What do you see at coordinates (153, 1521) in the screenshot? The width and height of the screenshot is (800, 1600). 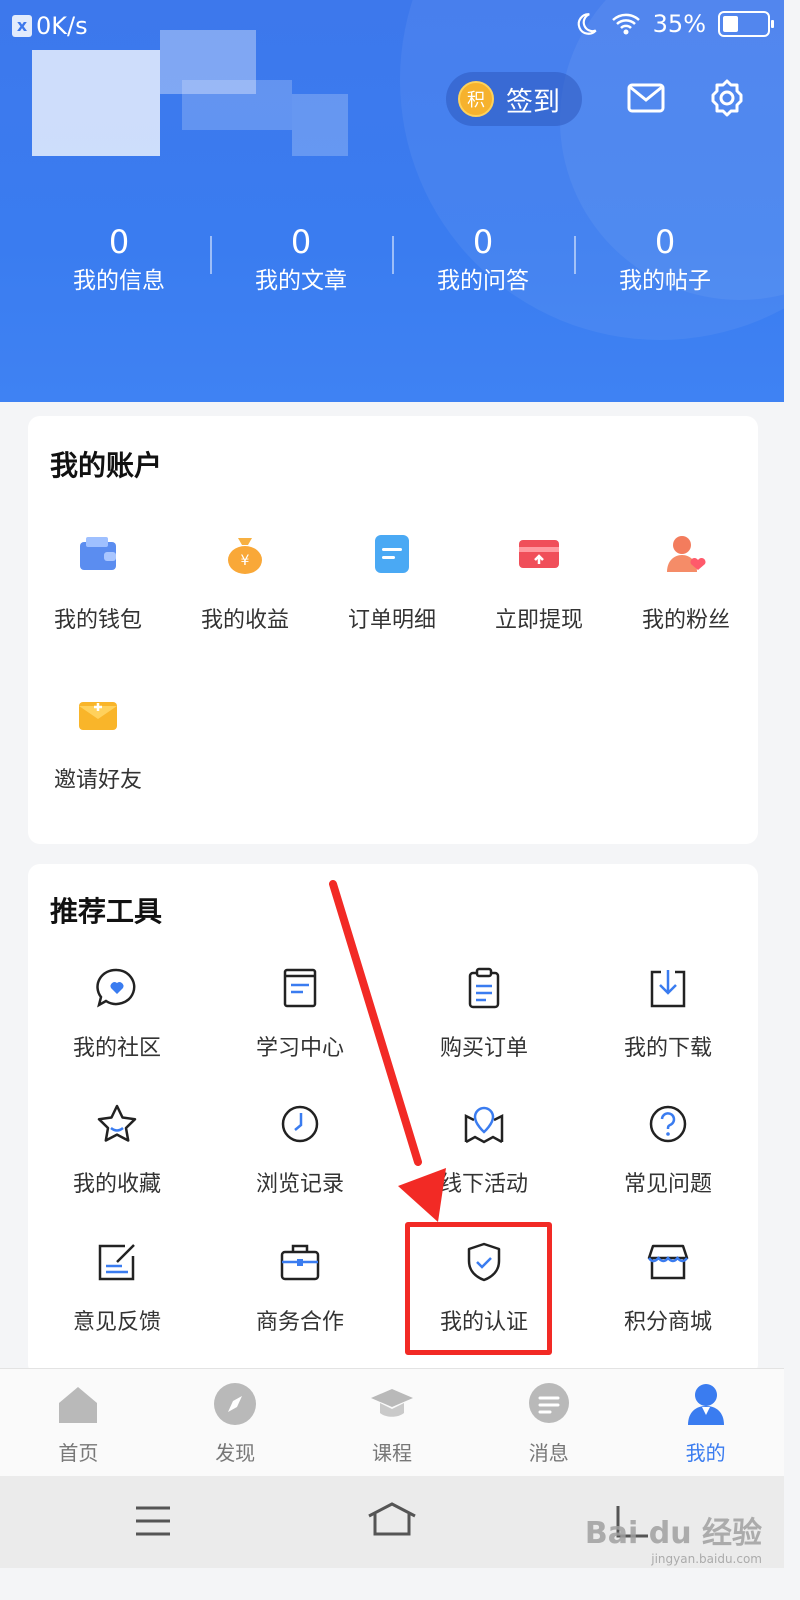 I see `menu-icon` at bounding box center [153, 1521].